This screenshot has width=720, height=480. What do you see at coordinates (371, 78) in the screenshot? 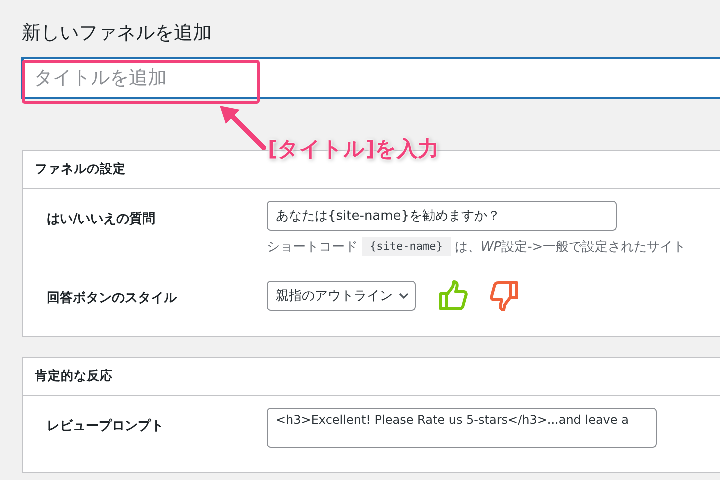
I see `title-field: タイトルを追加` at bounding box center [371, 78].